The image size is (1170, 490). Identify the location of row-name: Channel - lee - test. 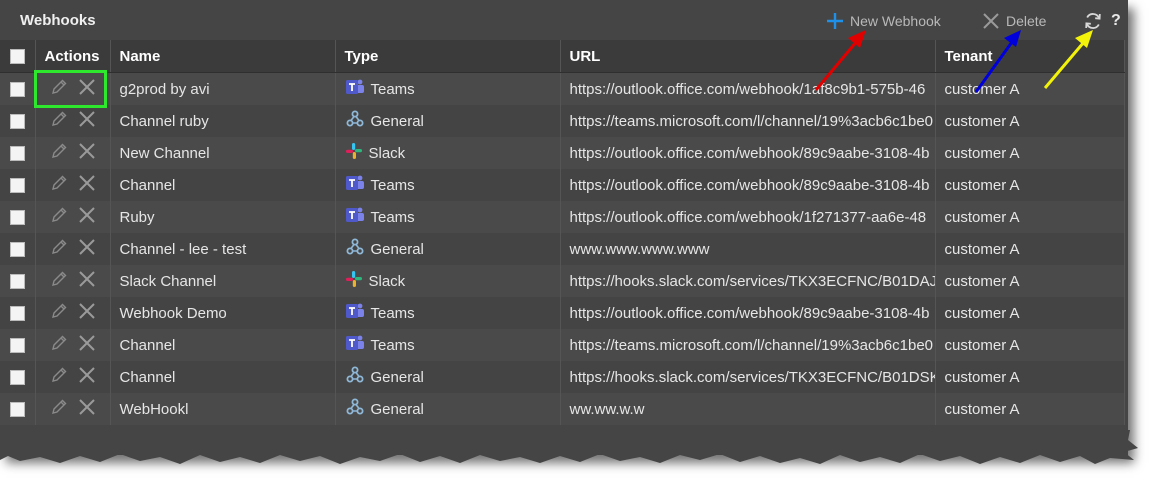
(223, 249).